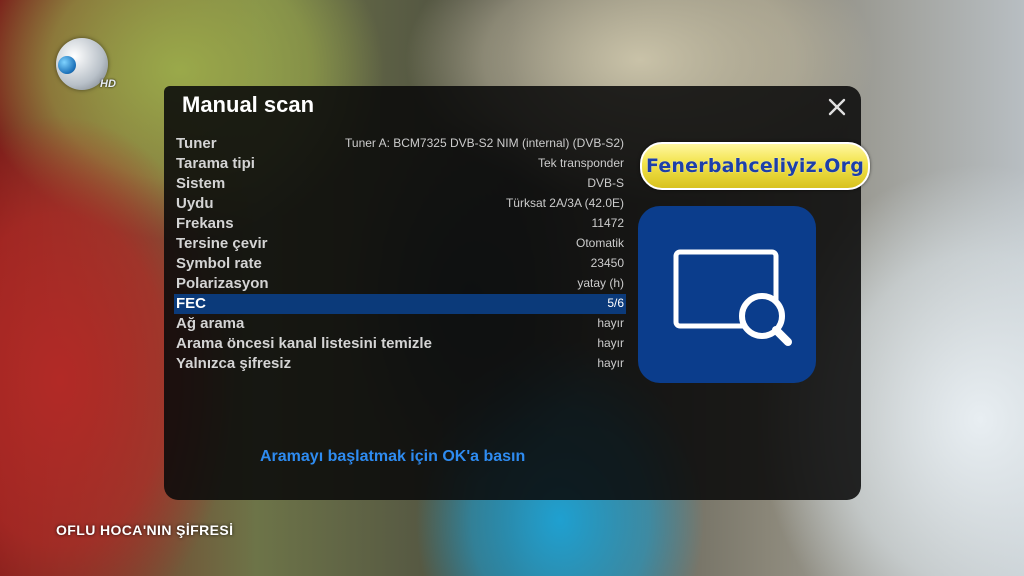  Describe the element at coordinates (248, 104) in the screenshot. I see `dialog-title: Manual scan` at that location.